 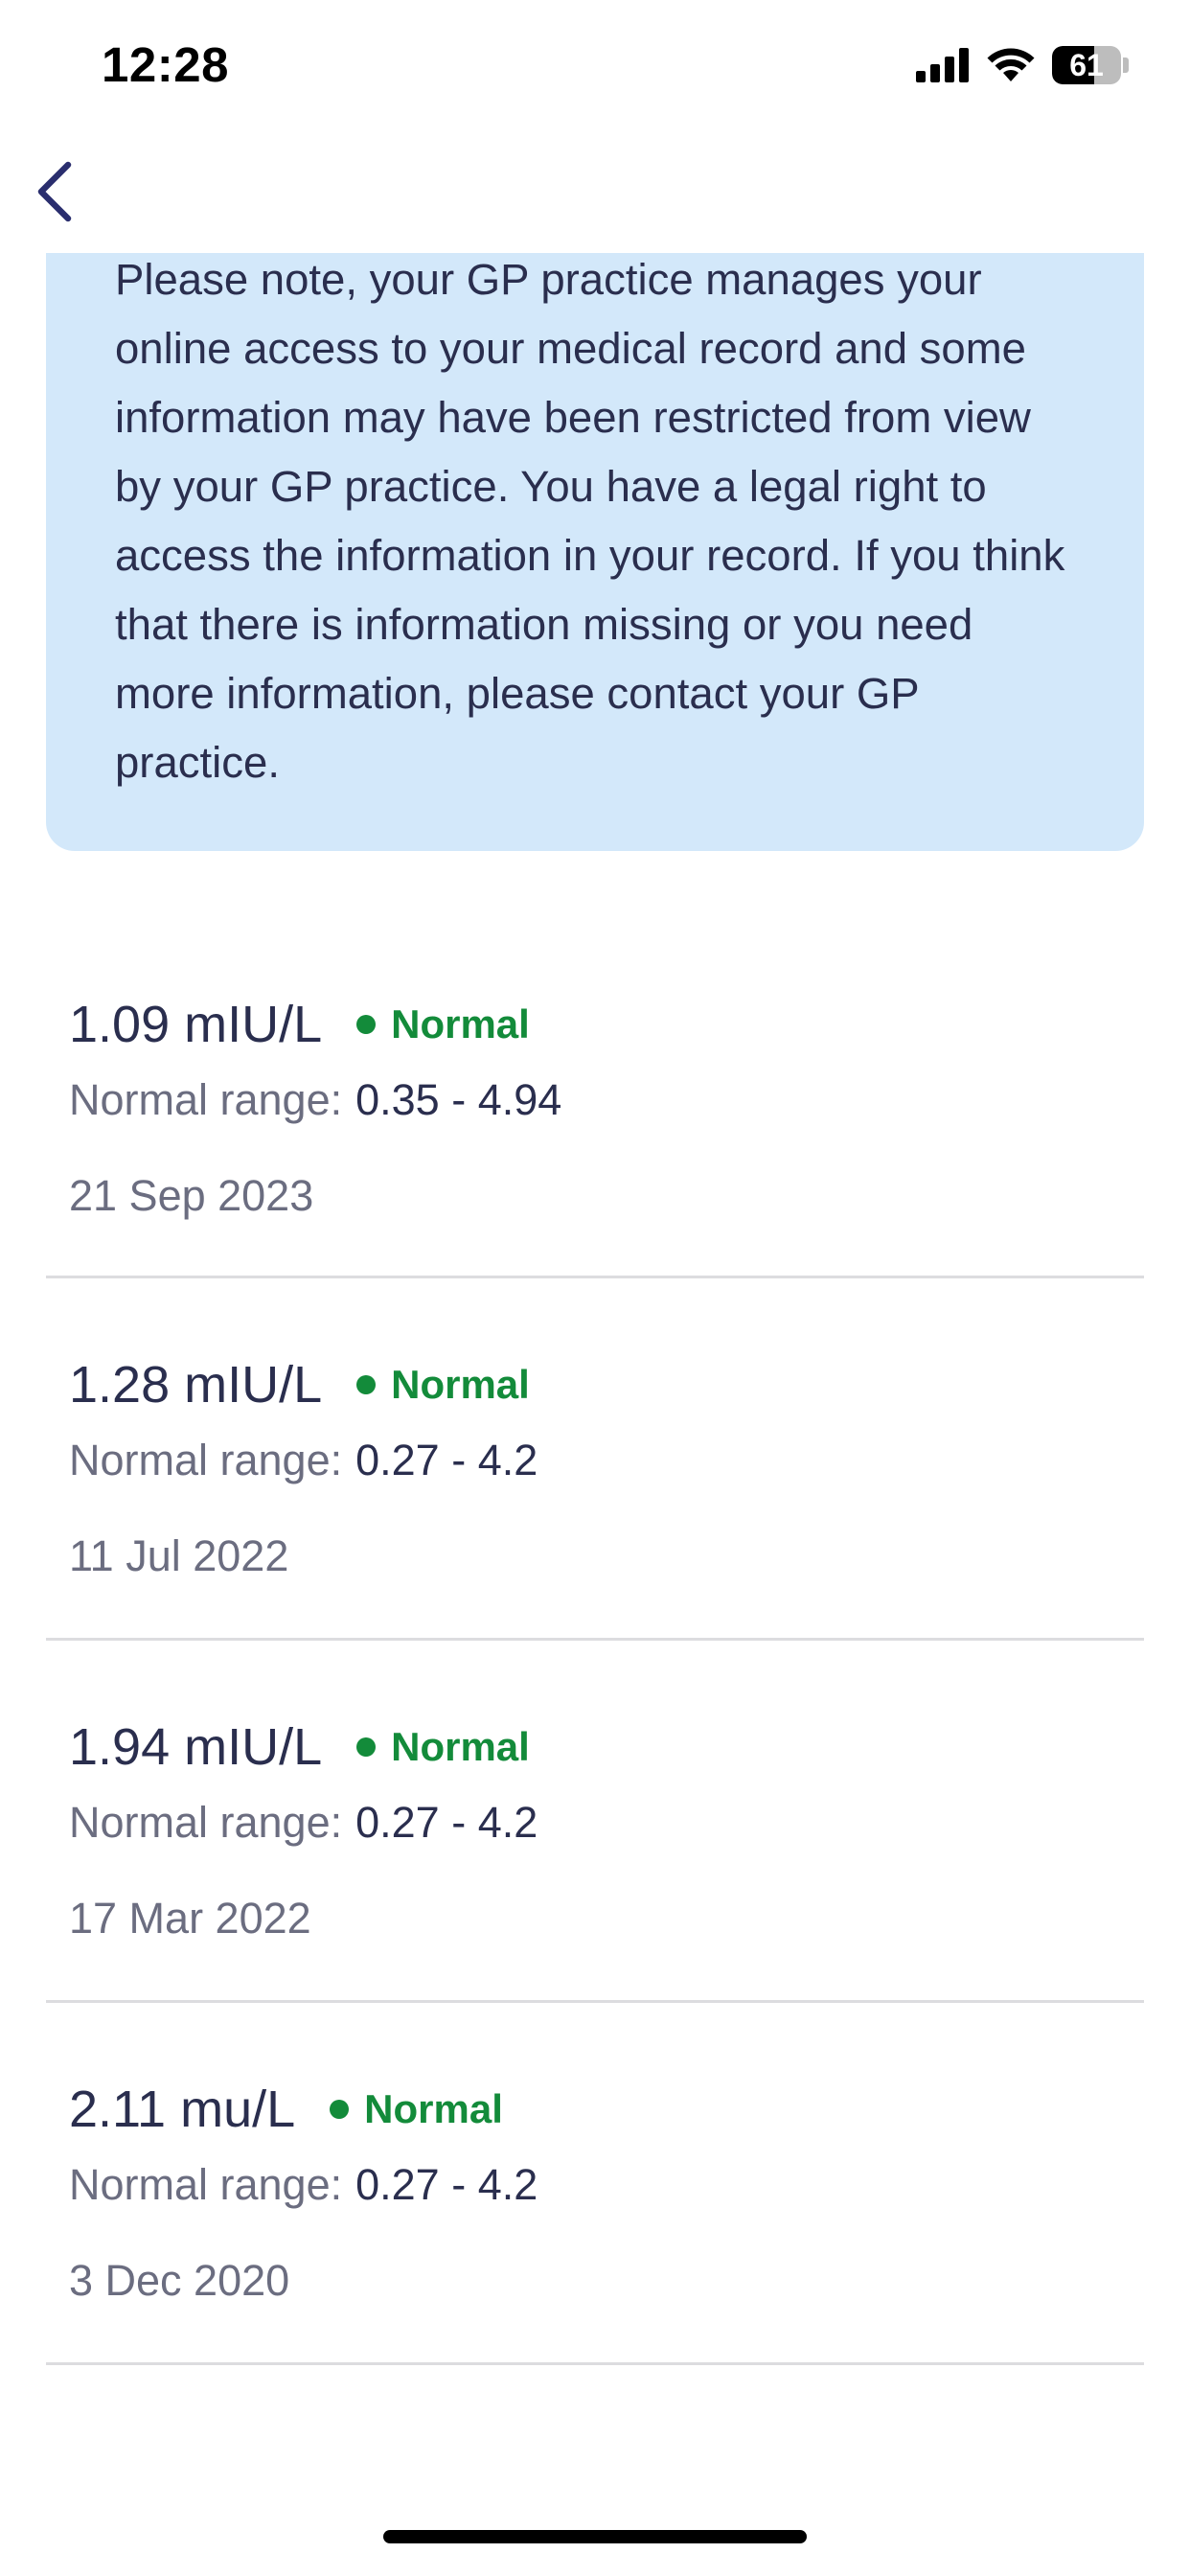 I want to click on result-value-row: 1.28 mIU/L Normal, so click(x=300, y=1384).